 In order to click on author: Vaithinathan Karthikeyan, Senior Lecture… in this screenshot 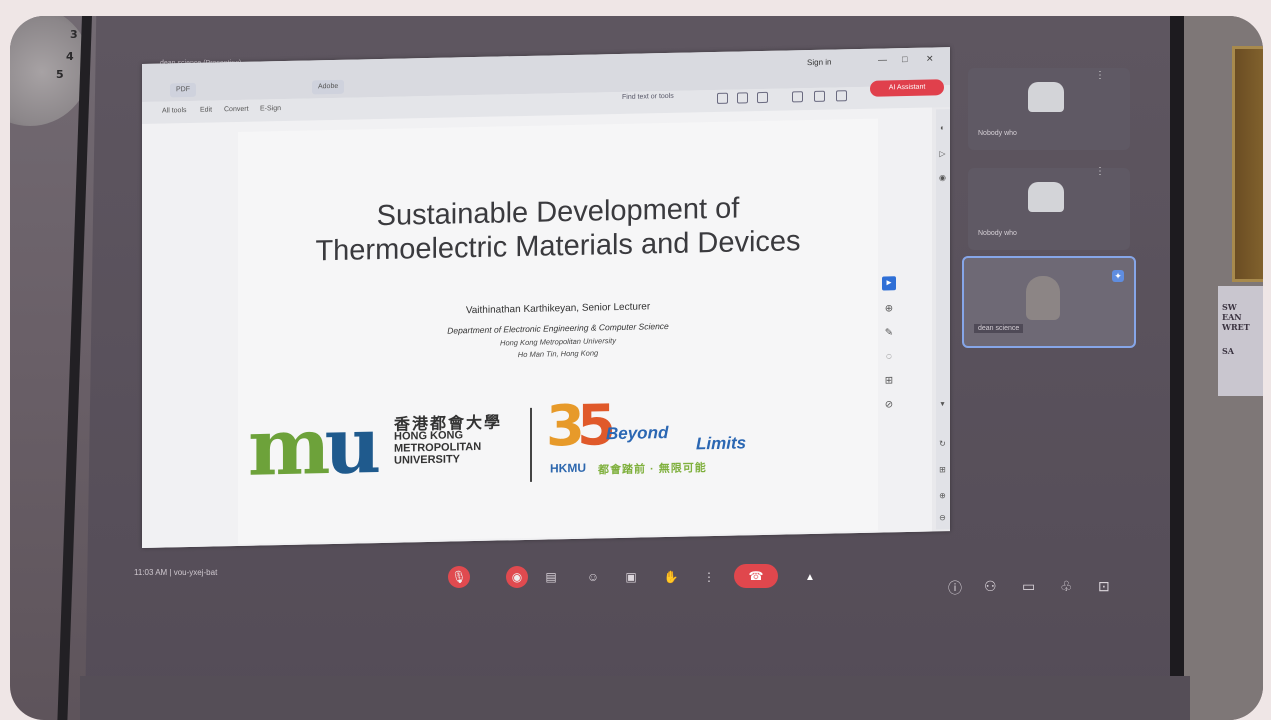, I will do `click(558, 309)`.